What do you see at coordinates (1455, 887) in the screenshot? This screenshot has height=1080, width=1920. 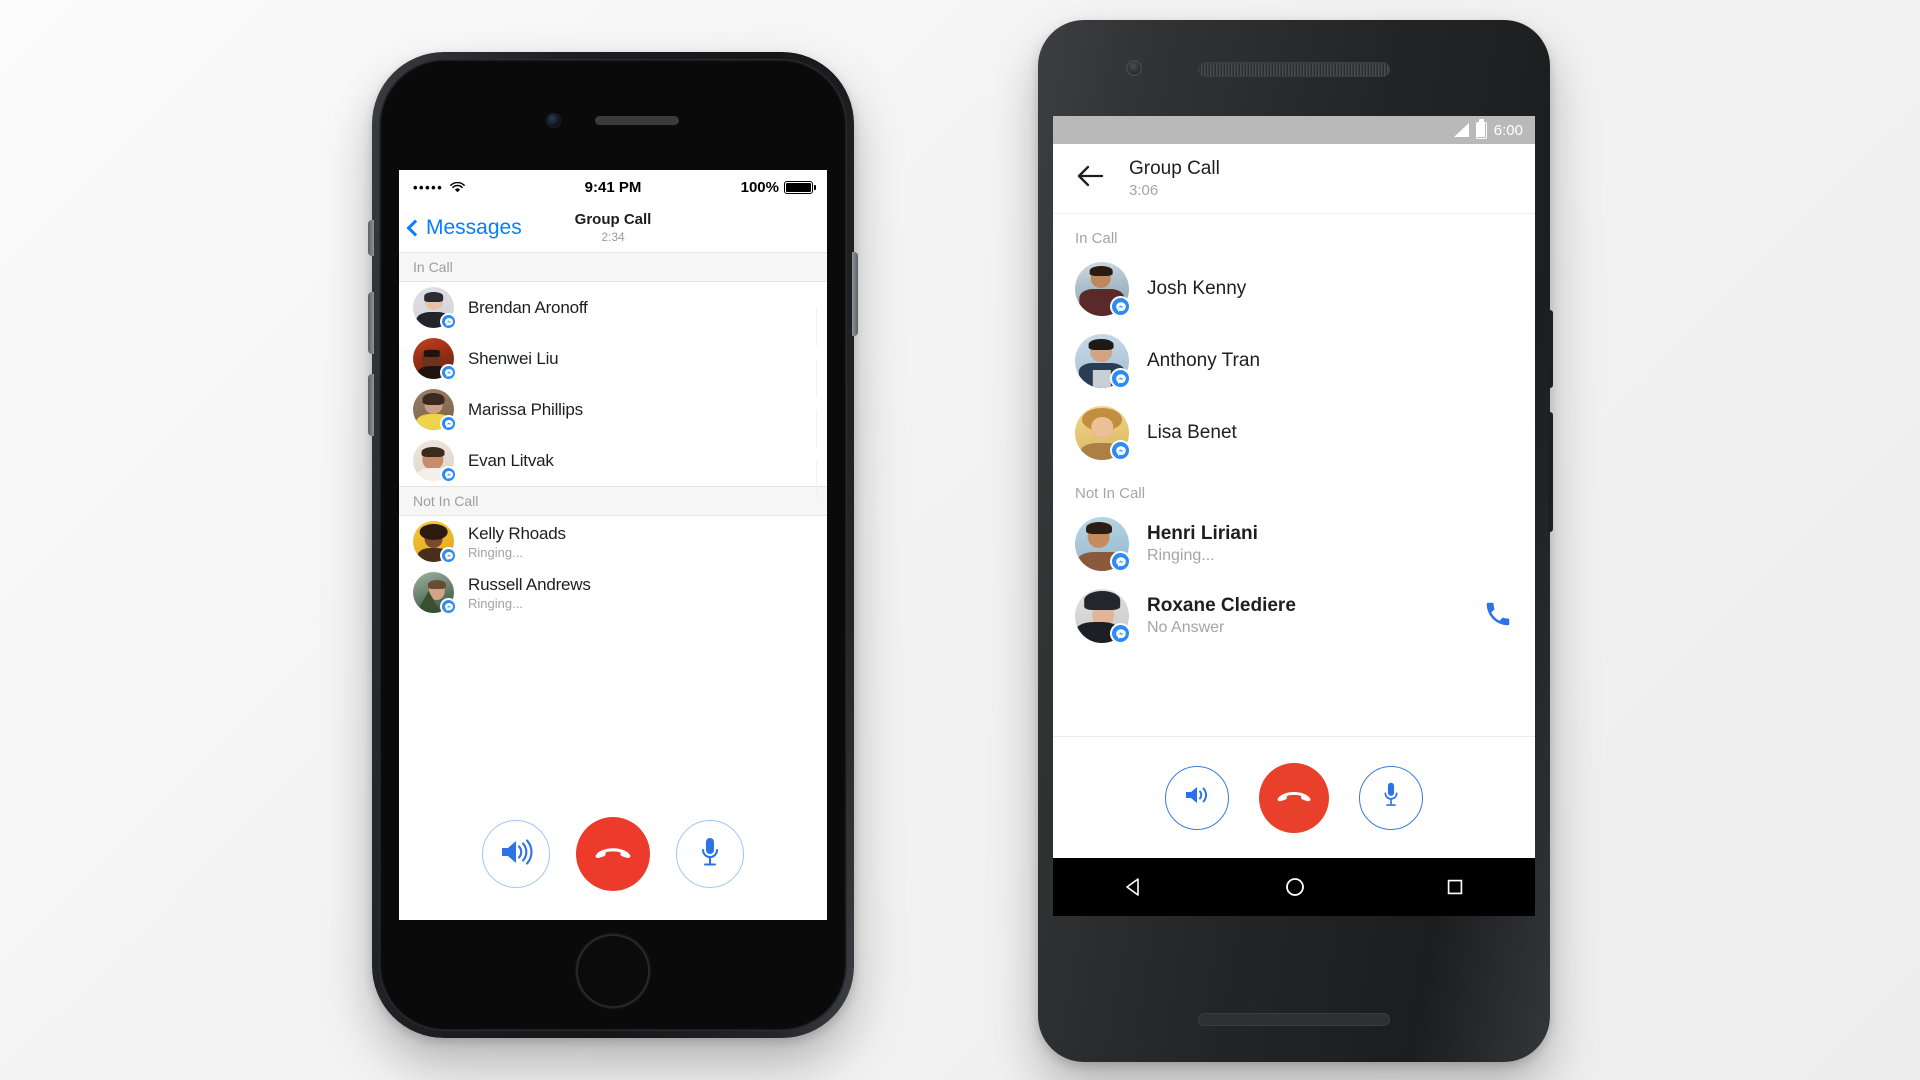 I see `android-recents-button` at bounding box center [1455, 887].